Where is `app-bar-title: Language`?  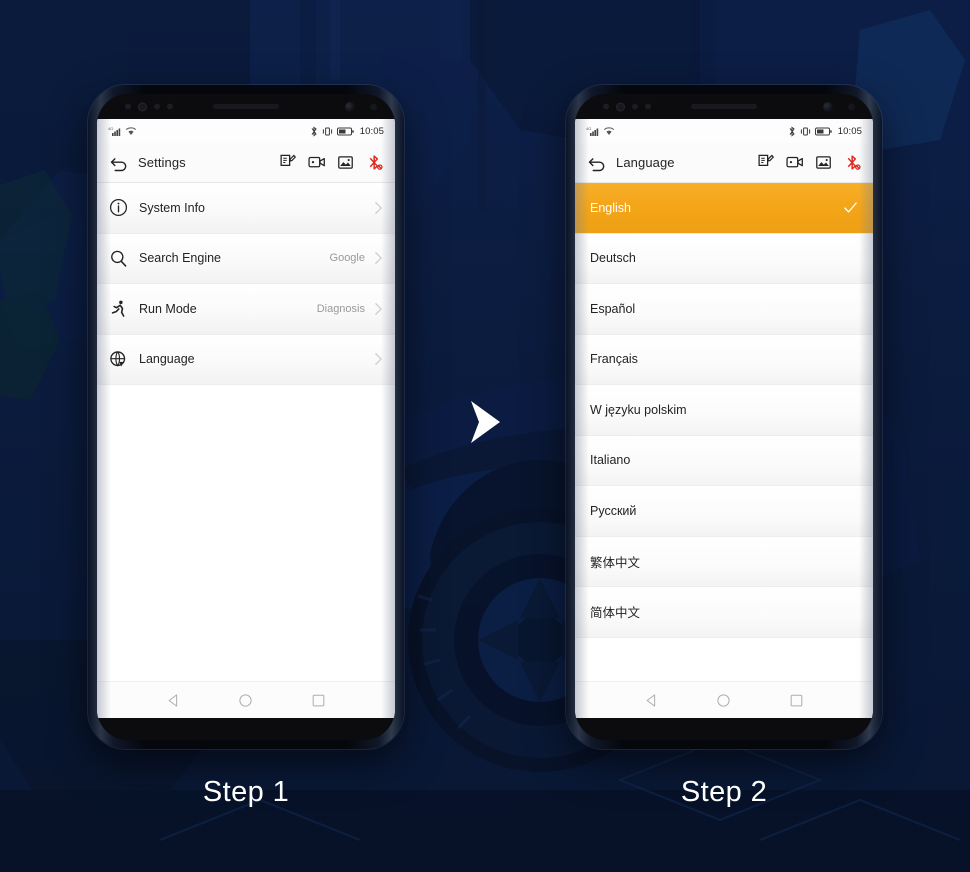 app-bar-title: Language is located at coordinates (645, 162).